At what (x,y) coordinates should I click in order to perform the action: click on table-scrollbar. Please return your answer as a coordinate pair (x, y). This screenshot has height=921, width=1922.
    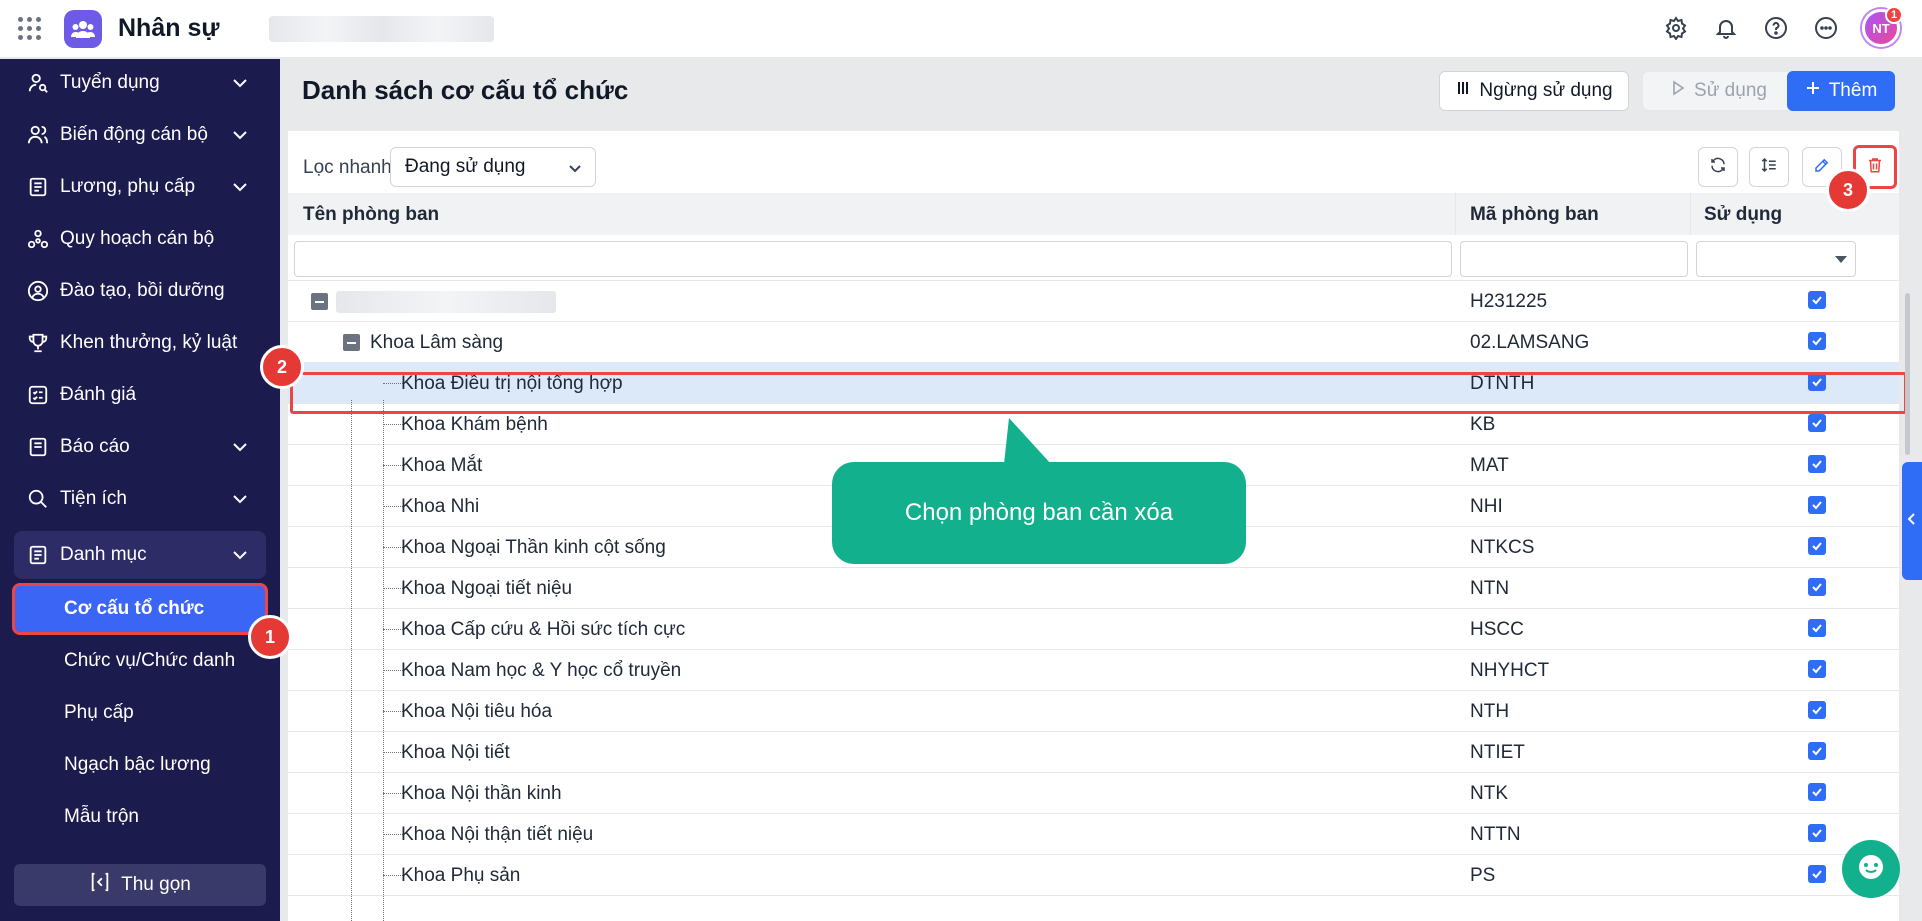
    Looking at the image, I should click on (1907, 374).